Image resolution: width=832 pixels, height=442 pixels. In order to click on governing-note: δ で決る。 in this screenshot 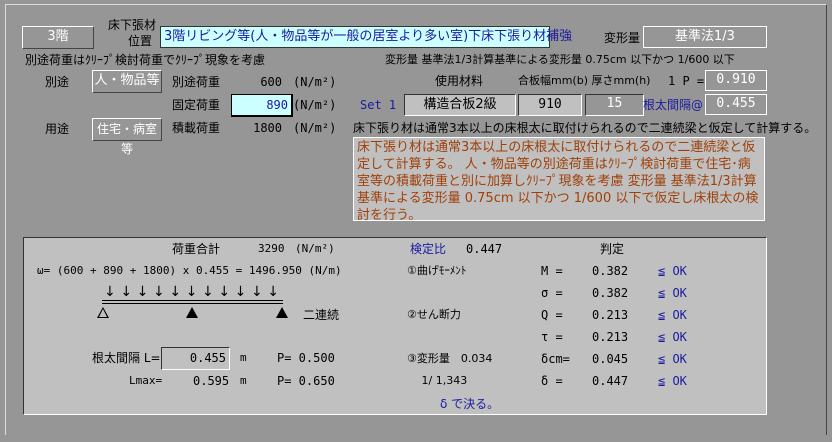, I will do `click(470, 404)`.